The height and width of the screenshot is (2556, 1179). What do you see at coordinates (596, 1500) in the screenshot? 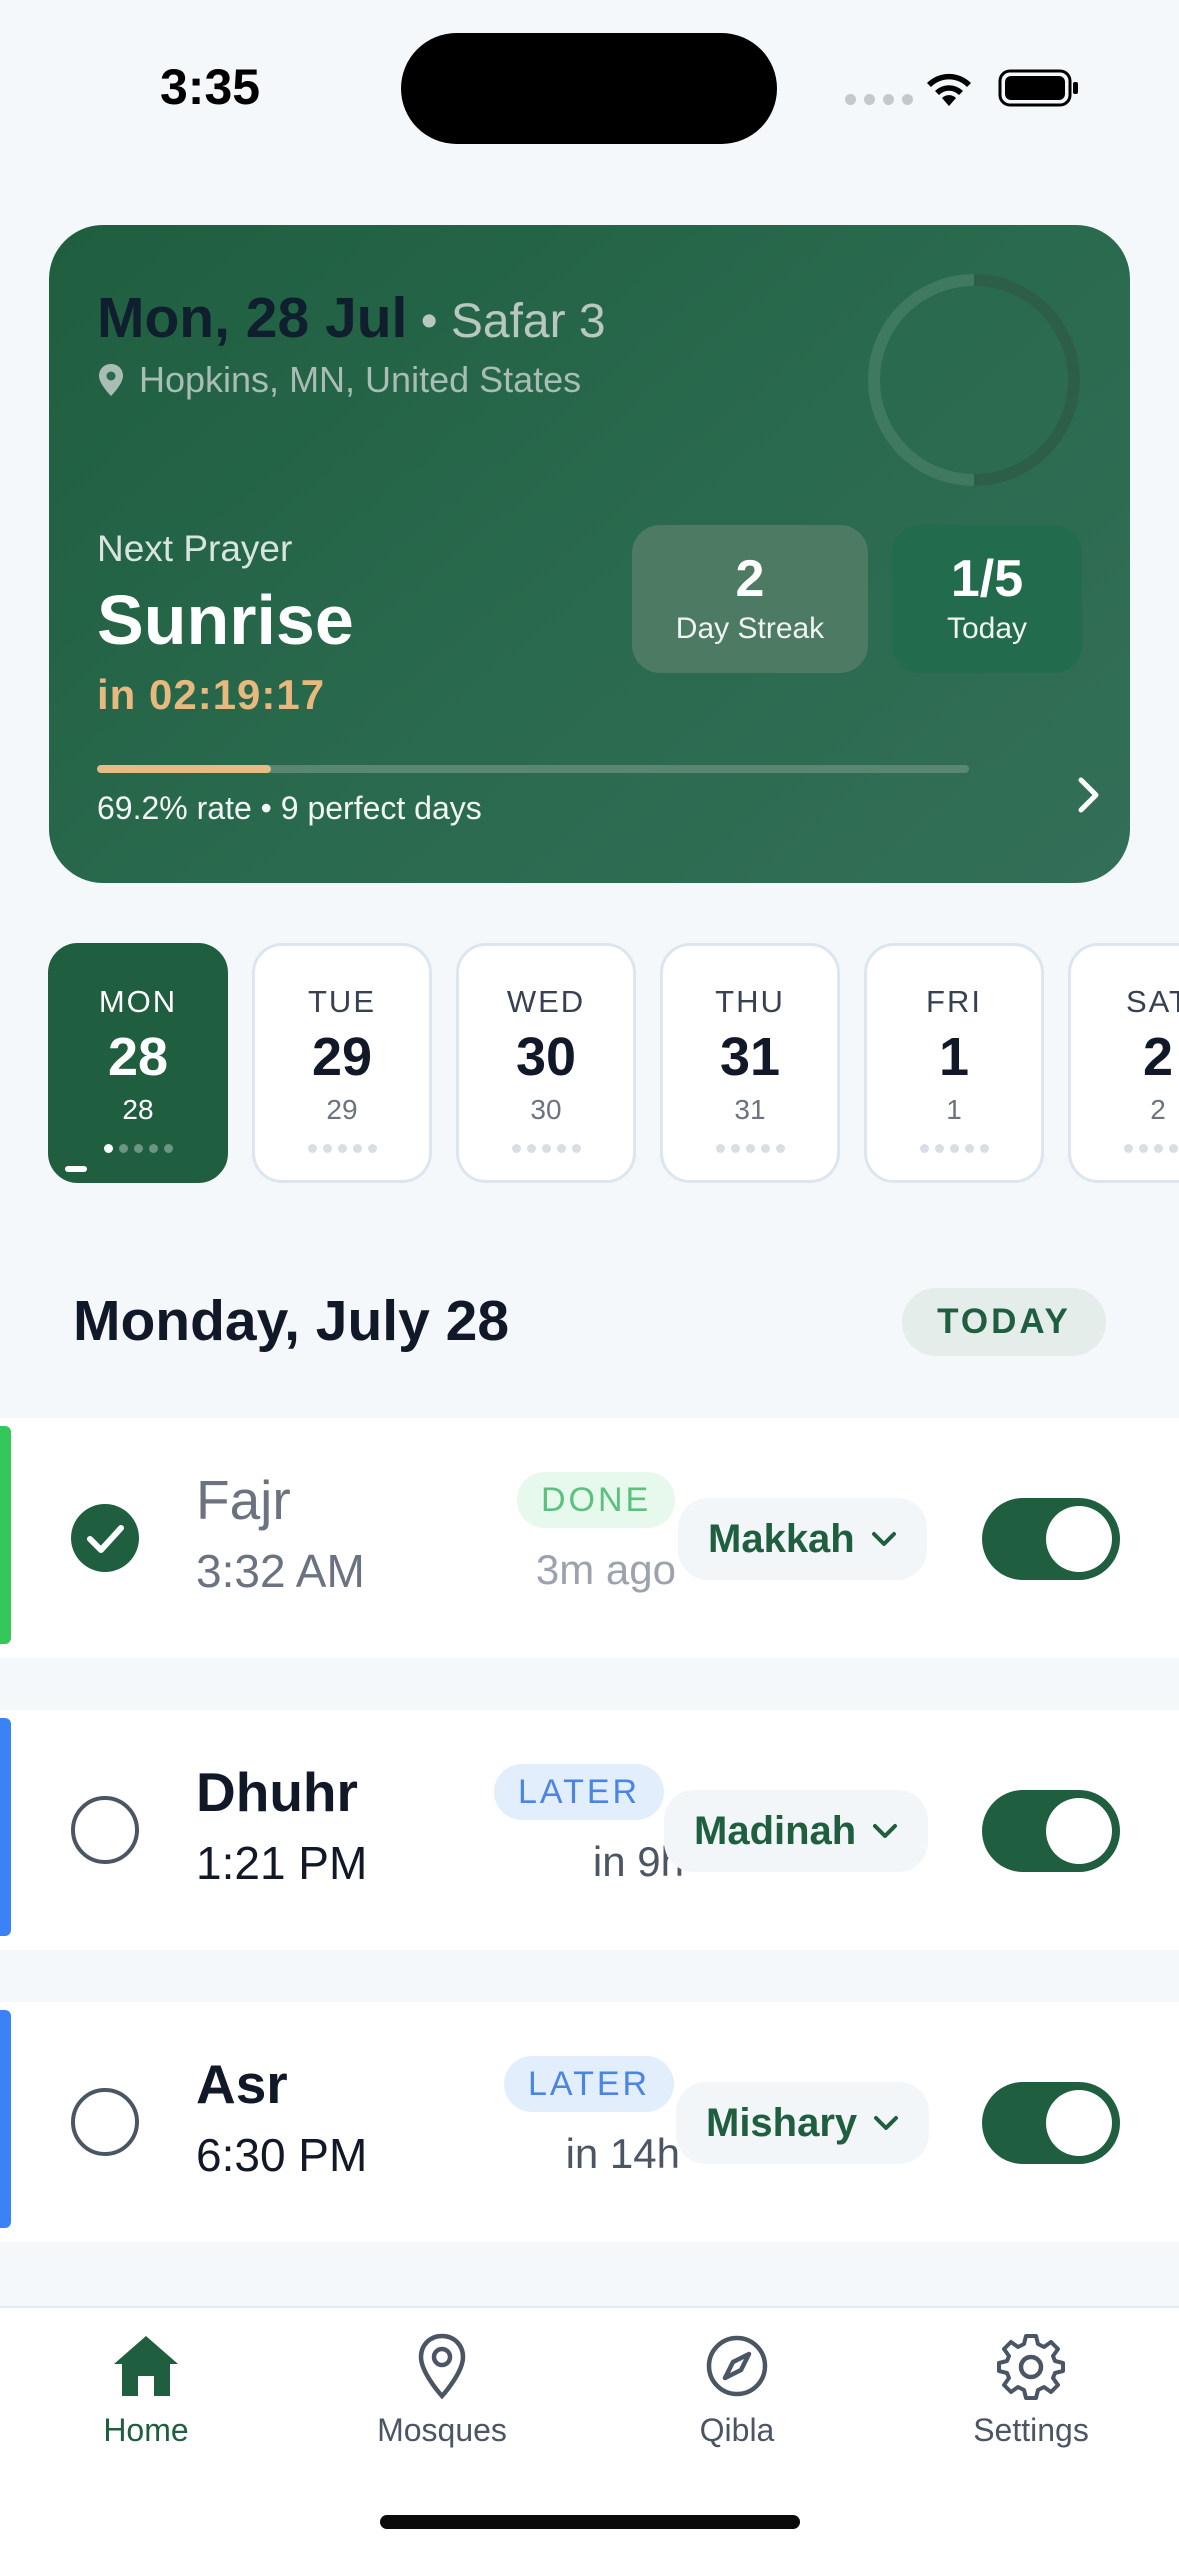
I see `status-badge: DONE` at bounding box center [596, 1500].